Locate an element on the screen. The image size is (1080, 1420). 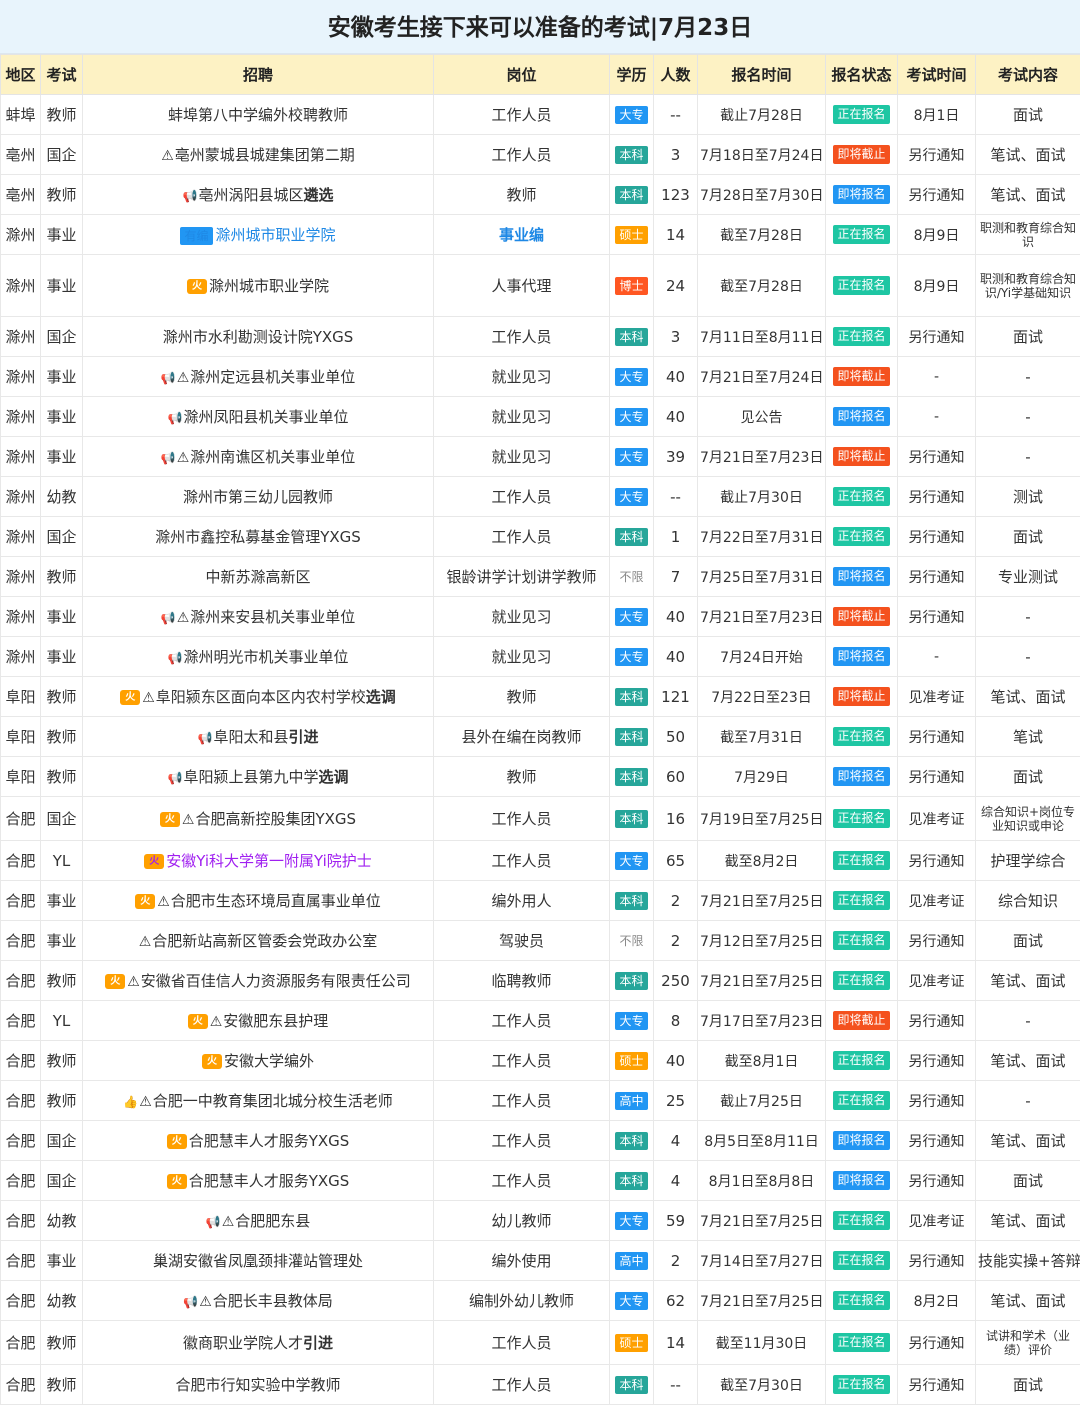
recruit-cell: 滁州市水利勘测设计院YXGS is located at coordinates (258, 336).